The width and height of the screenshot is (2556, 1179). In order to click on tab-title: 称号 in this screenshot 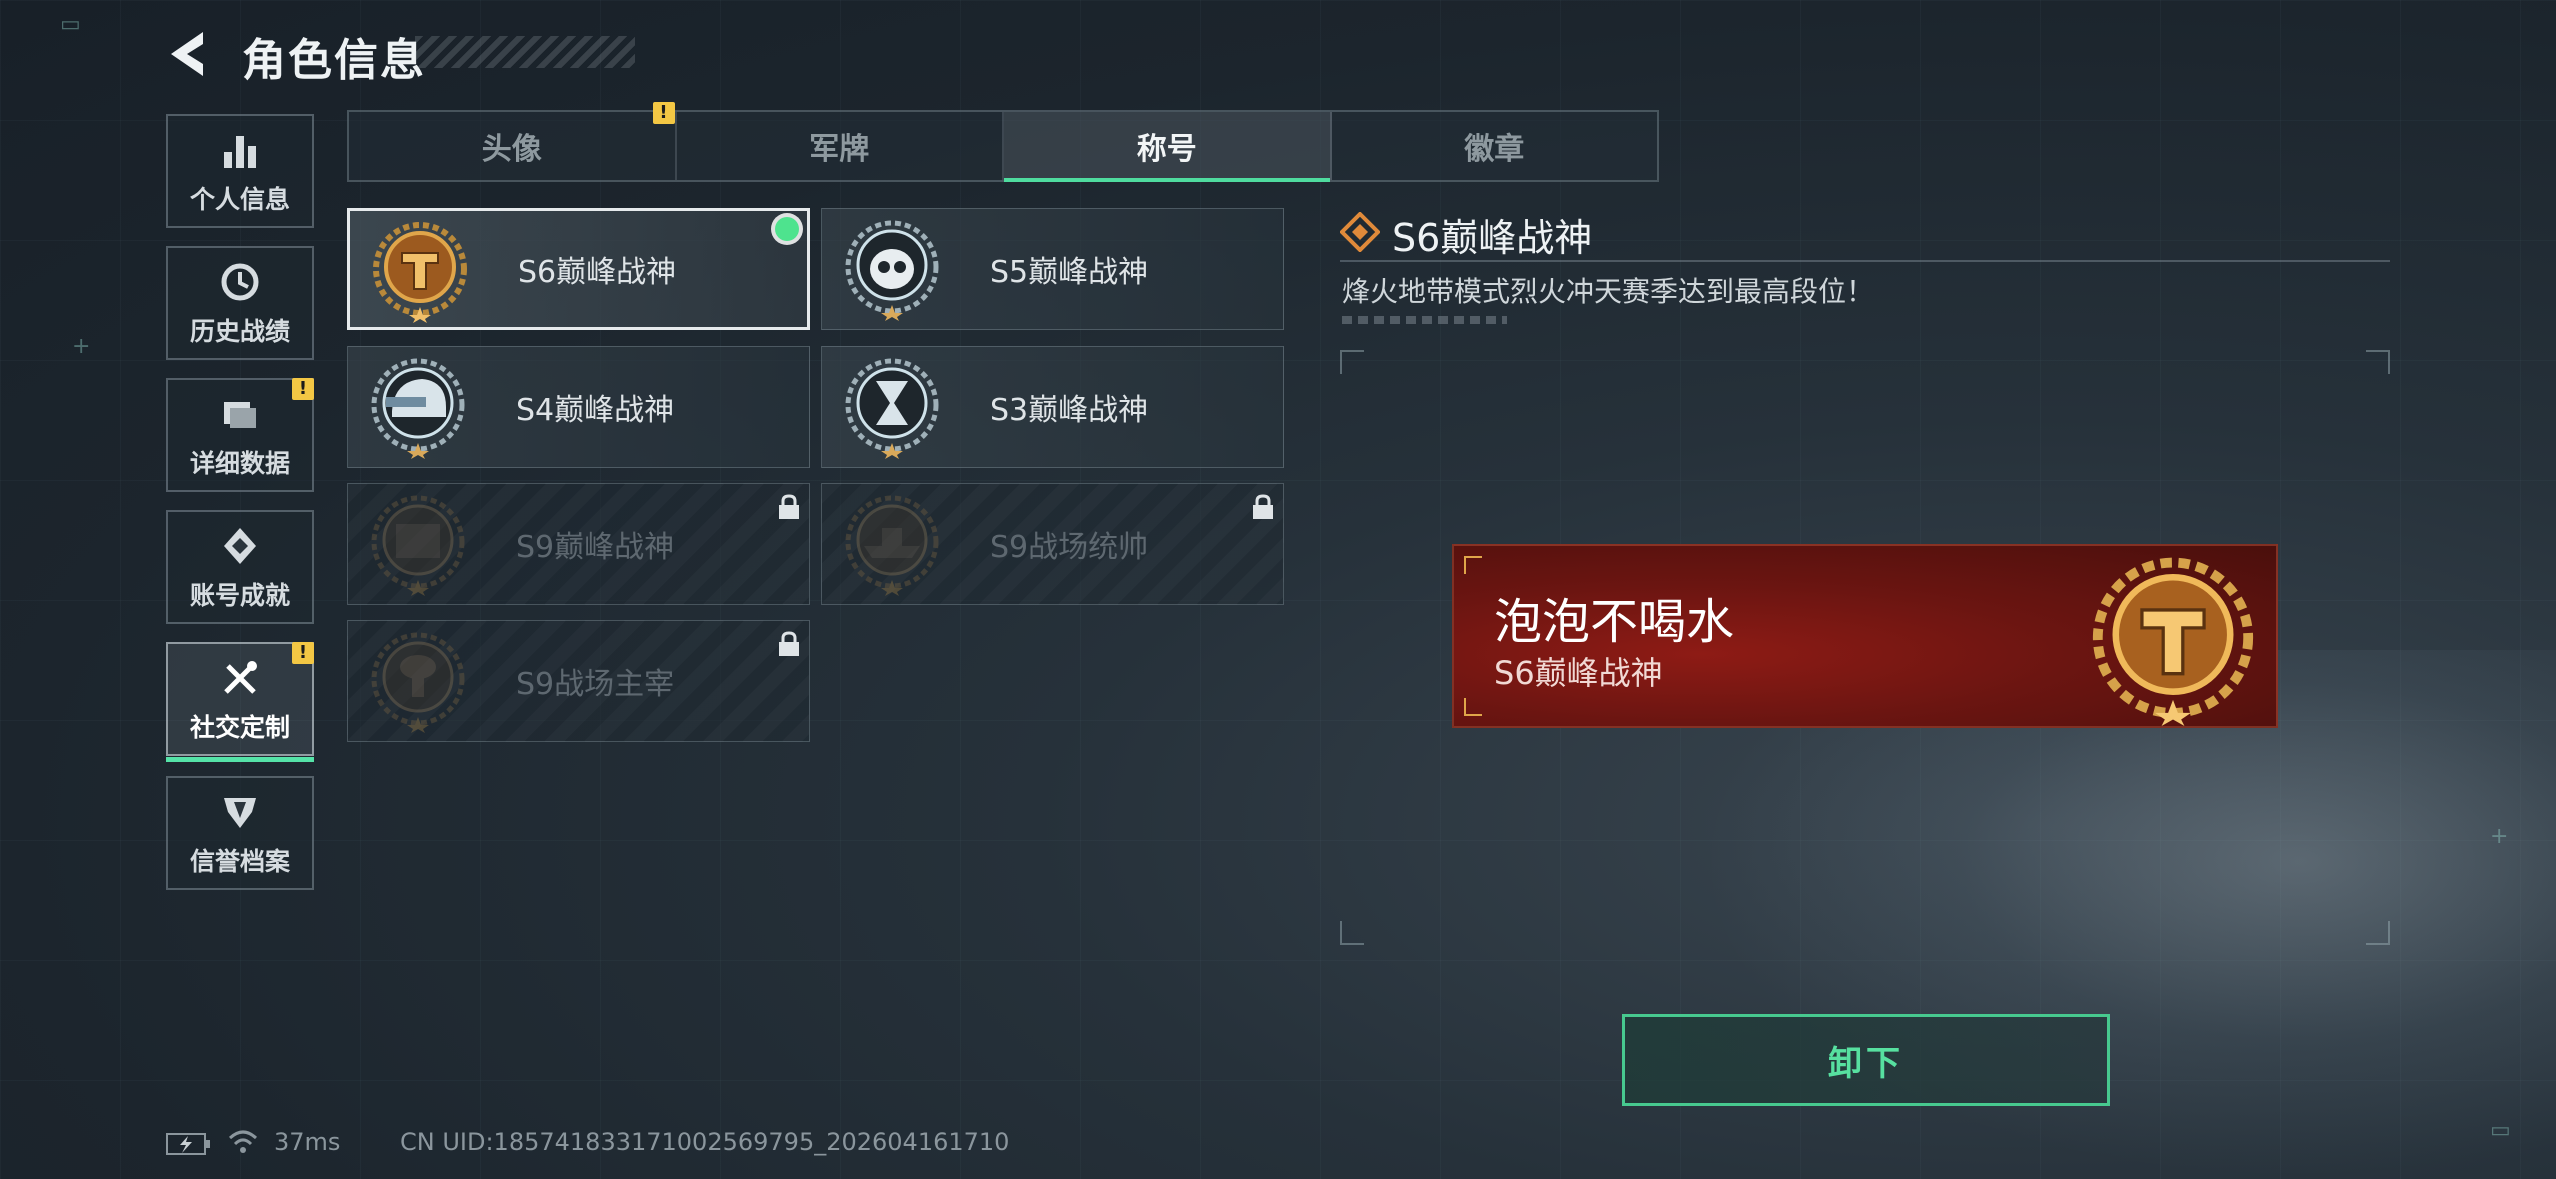, I will do `click(1168, 147)`.